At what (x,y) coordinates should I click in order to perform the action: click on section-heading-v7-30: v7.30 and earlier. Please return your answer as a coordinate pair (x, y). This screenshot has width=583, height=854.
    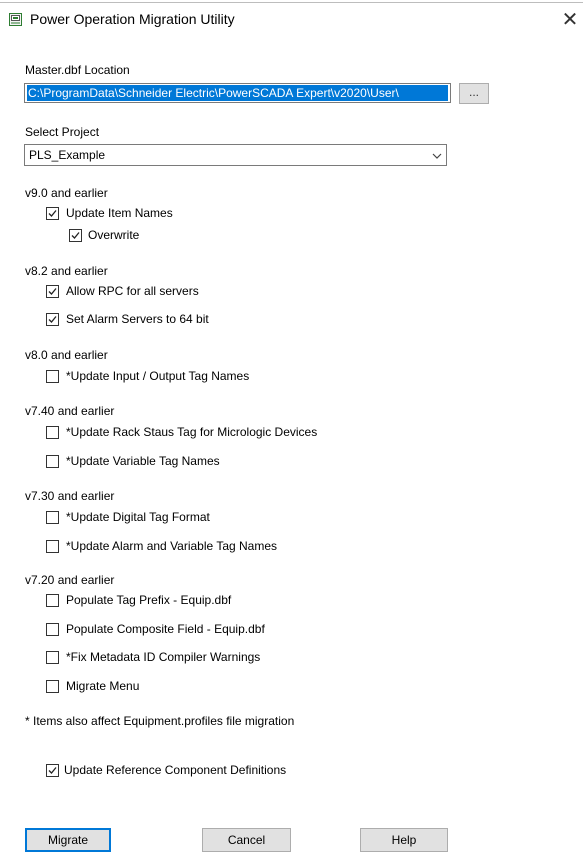
    Looking at the image, I should click on (70, 496).